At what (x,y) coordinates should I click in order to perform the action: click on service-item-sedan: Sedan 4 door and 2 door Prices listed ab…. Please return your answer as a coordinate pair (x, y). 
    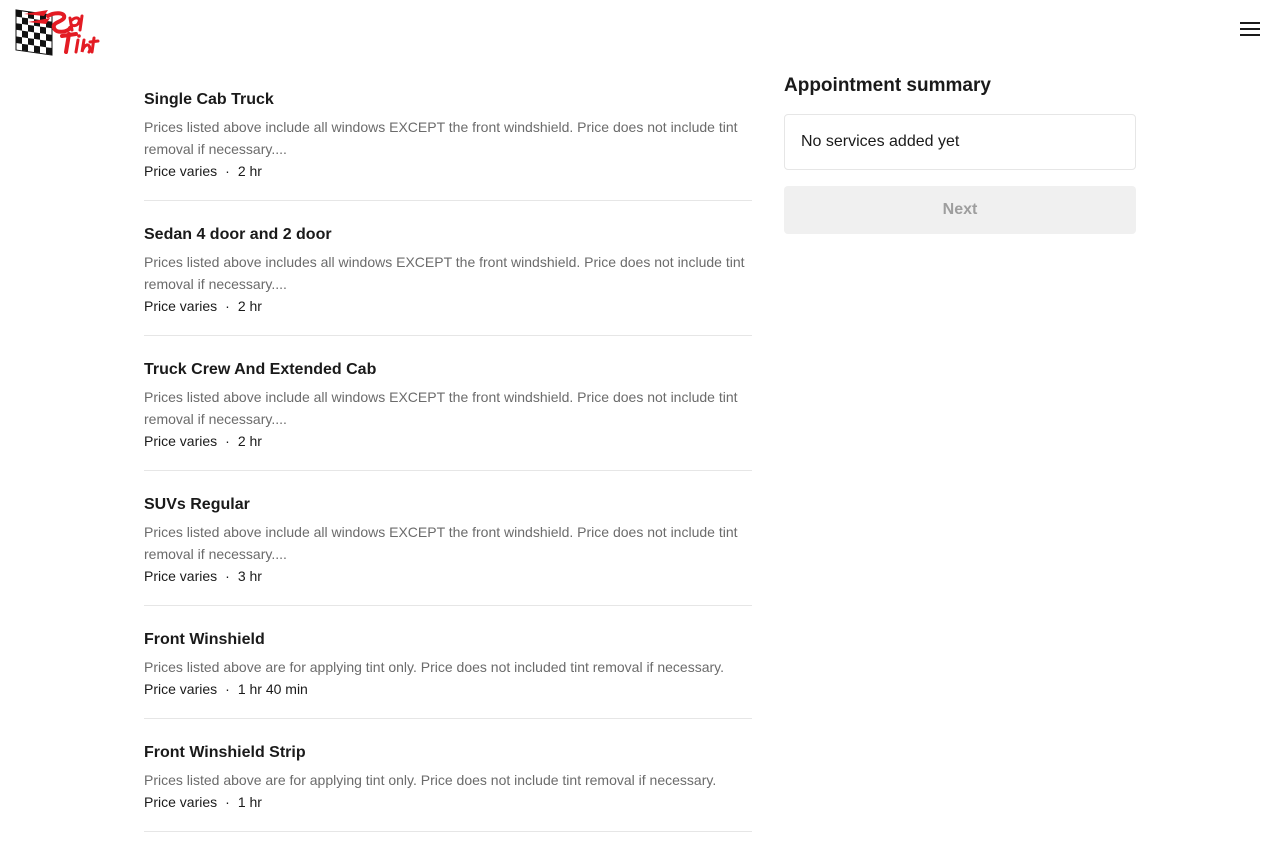
    Looking at the image, I should click on (448, 277).